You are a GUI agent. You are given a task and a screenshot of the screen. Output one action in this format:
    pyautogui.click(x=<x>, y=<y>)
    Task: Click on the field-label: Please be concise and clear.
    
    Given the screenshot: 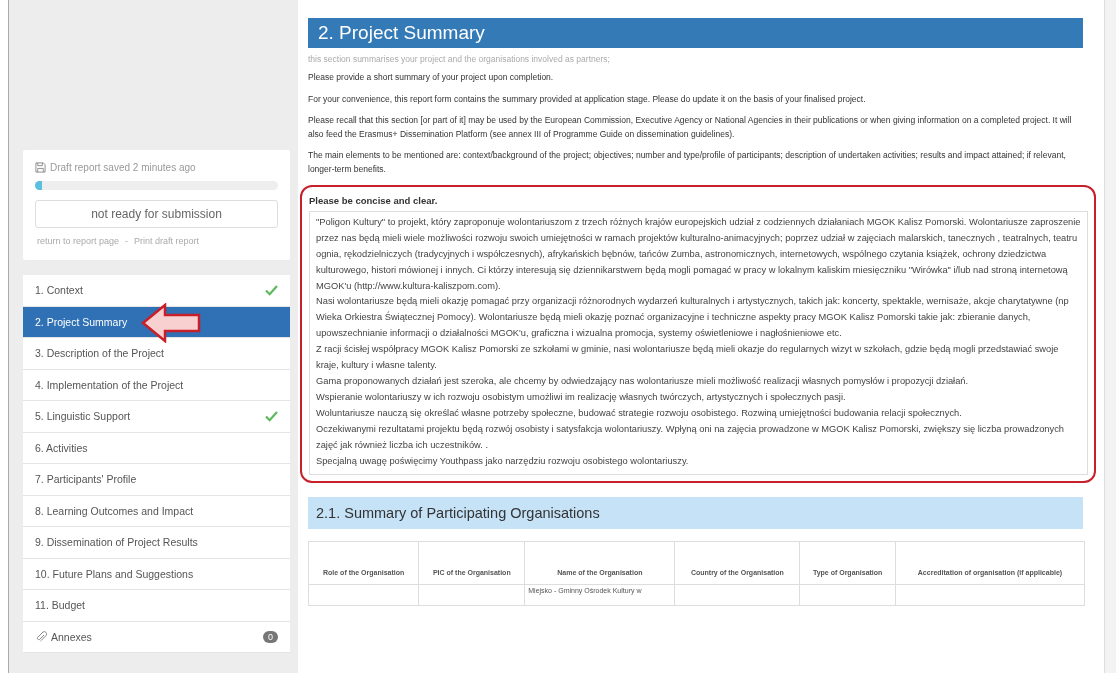 What is the action you would take?
    pyautogui.click(x=374, y=200)
    